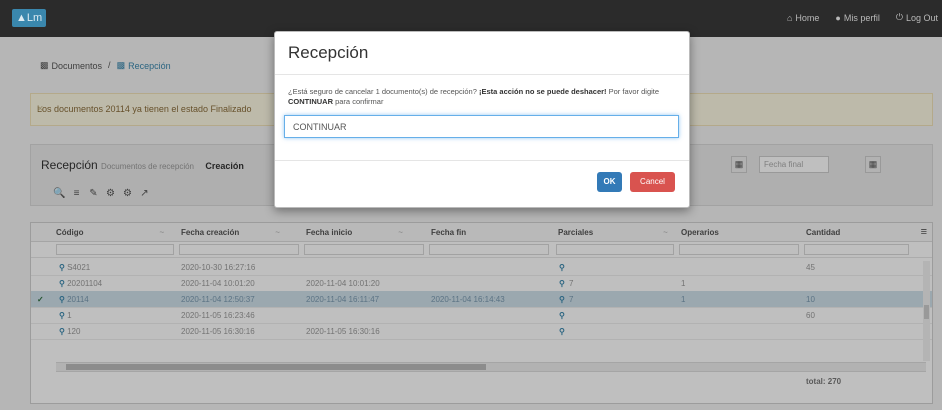 The image size is (942, 410). What do you see at coordinates (328, 52) in the screenshot?
I see `dialog-title: Recepción` at bounding box center [328, 52].